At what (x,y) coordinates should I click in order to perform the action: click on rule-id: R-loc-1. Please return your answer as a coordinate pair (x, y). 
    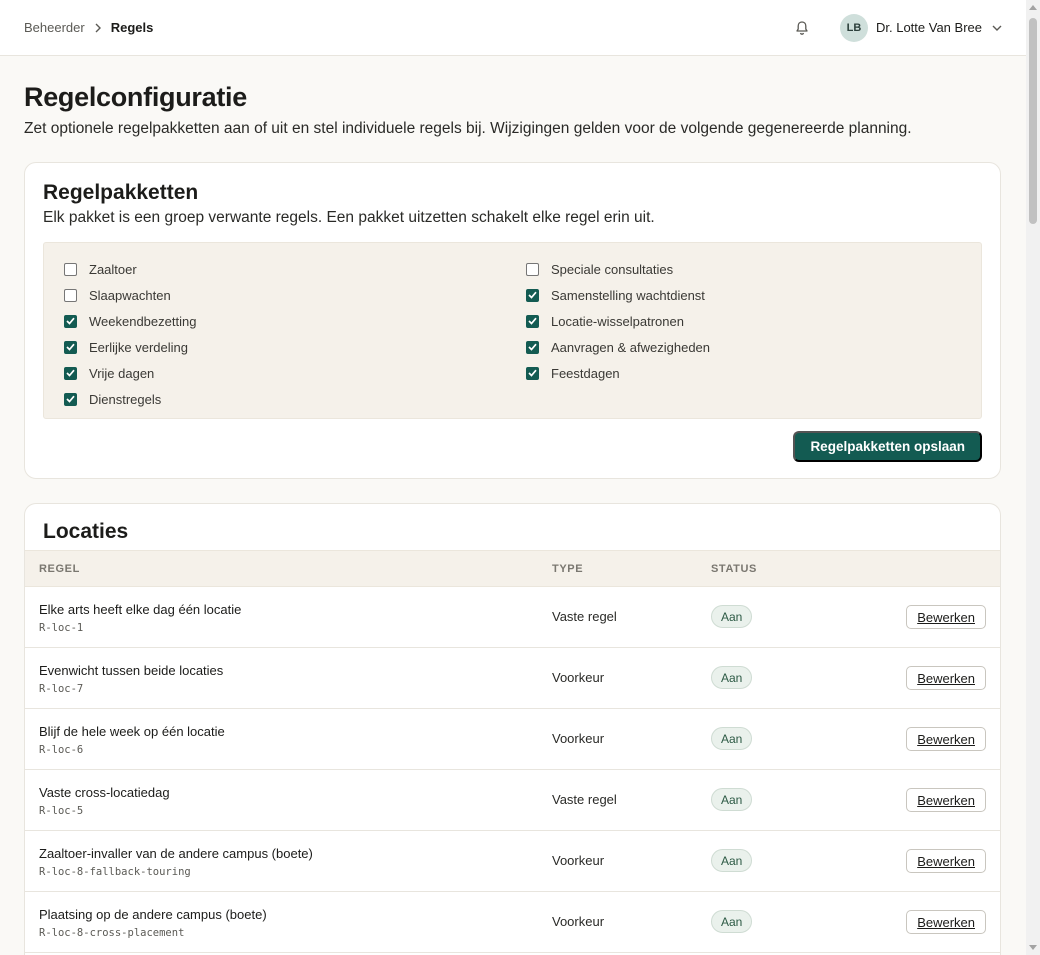
    Looking at the image, I should click on (61, 628).